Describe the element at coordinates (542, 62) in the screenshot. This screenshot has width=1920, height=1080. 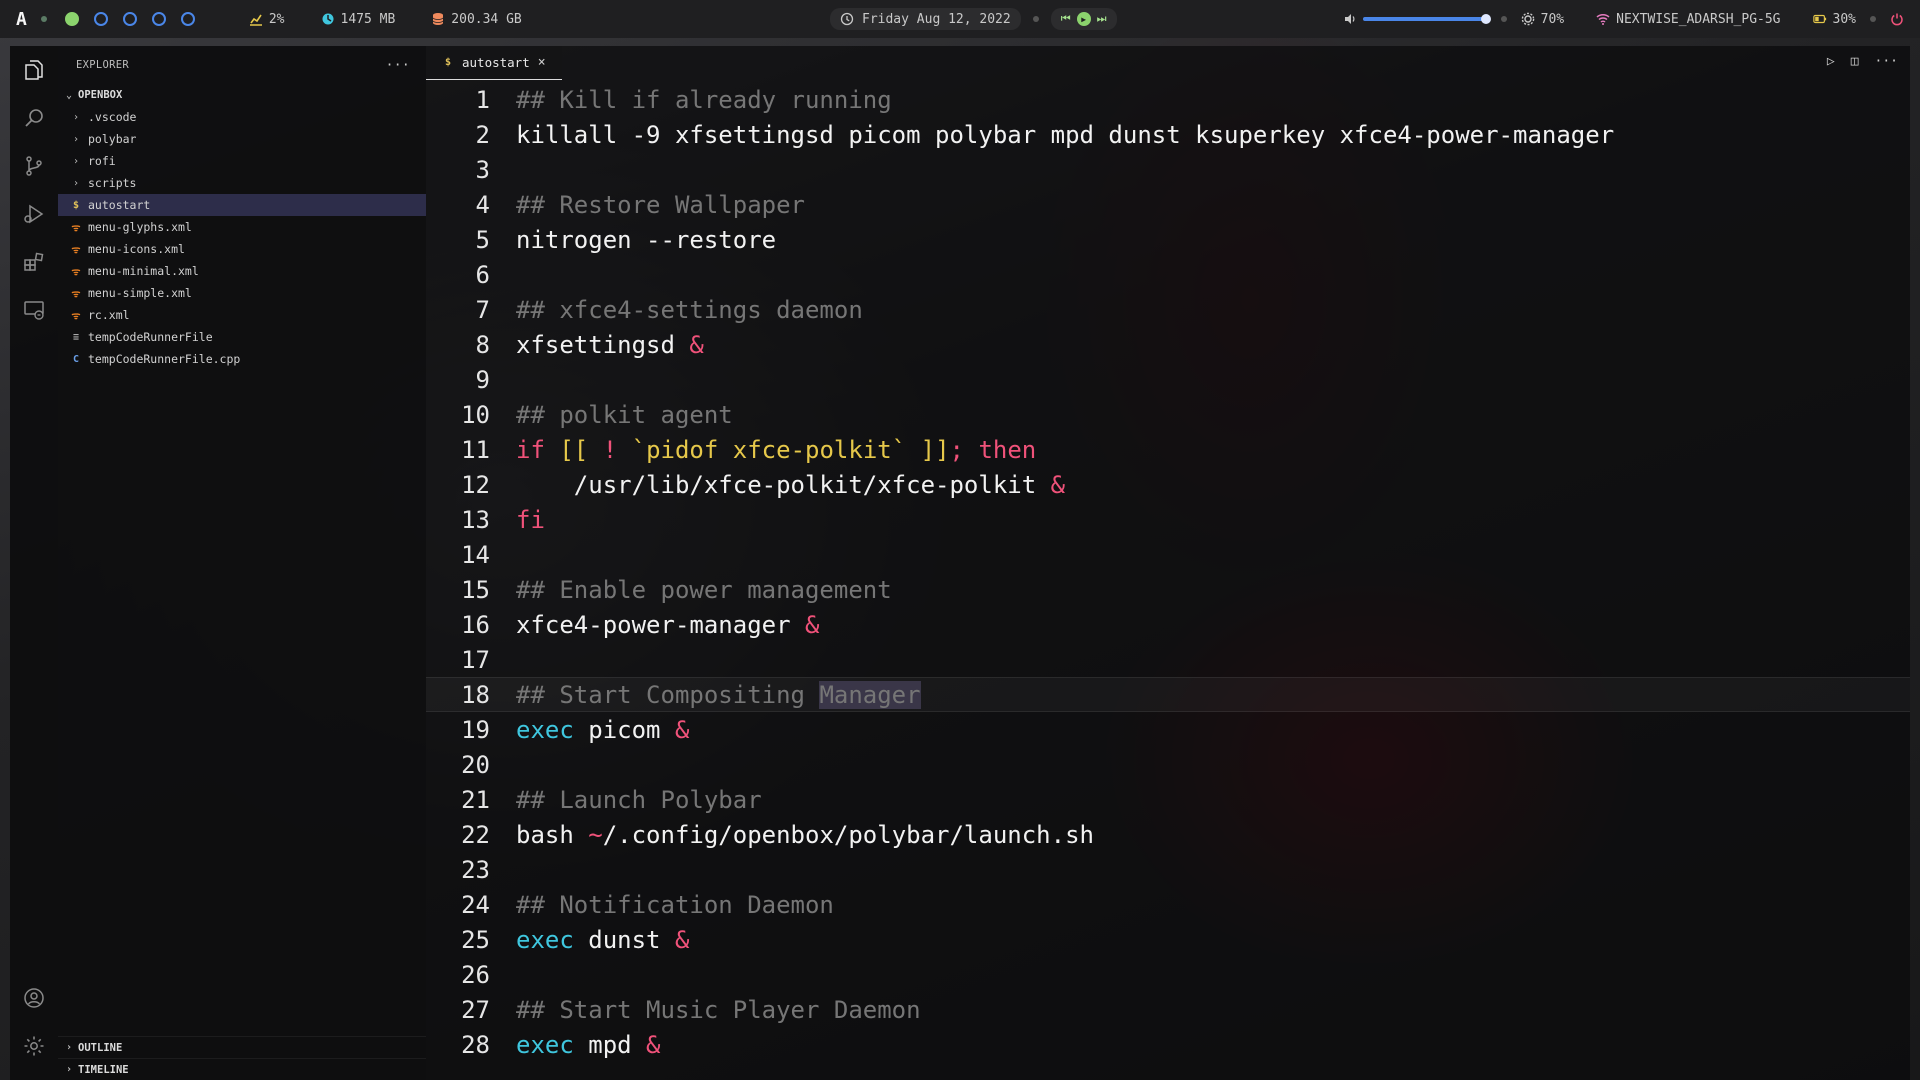
I see `close-icon: ×` at that location.